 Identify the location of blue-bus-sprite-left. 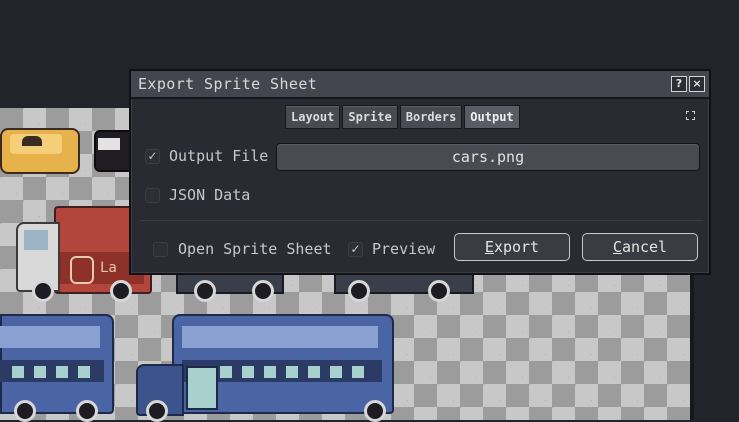
(57, 368).